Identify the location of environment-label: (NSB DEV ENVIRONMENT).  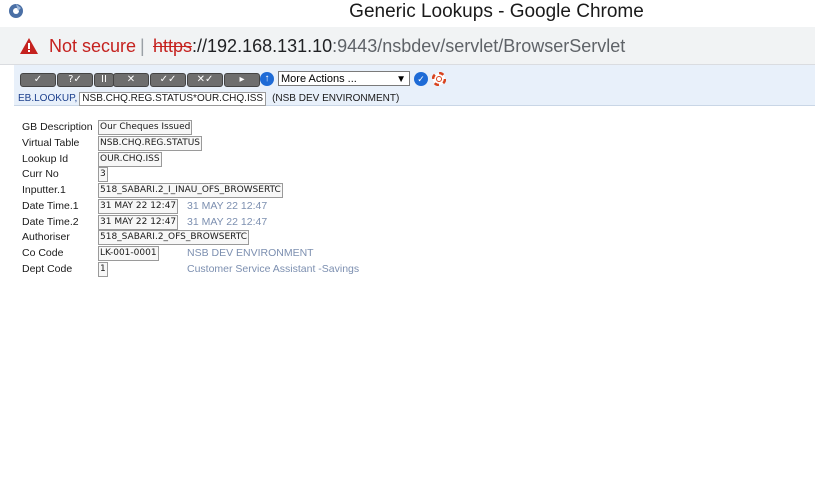
(336, 98).